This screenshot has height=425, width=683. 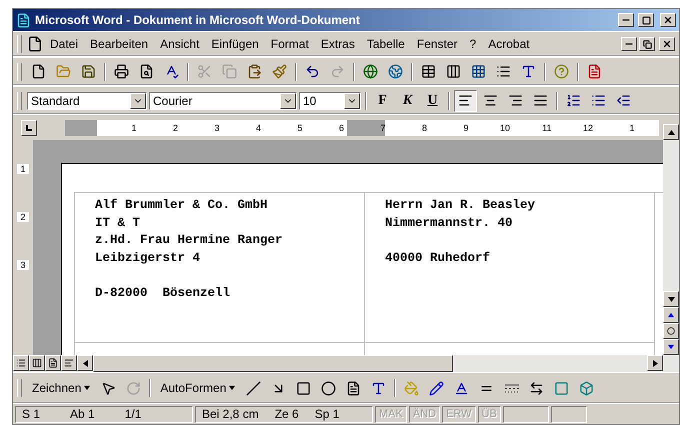 What do you see at coordinates (35, 44) in the screenshot?
I see `document-icon` at bounding box center [35, 44].